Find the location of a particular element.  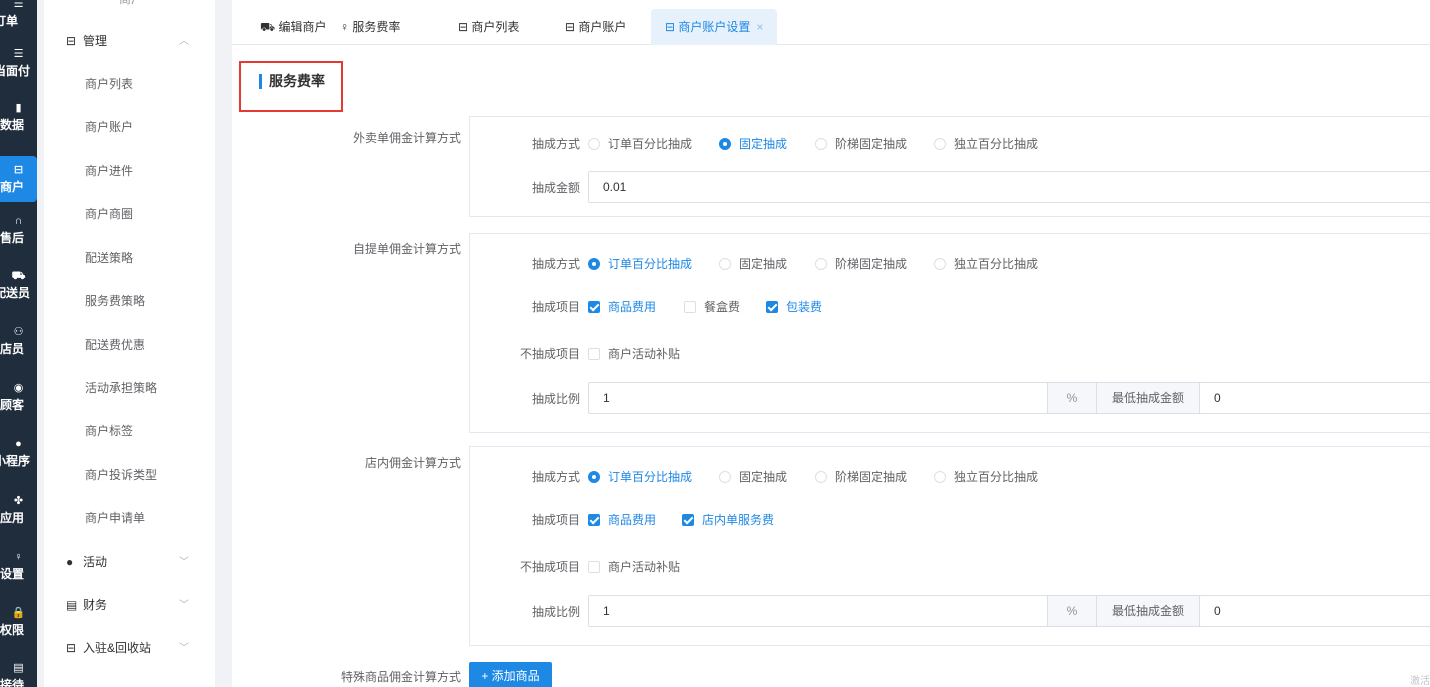

pickup-radio-tiered-fixed: 阶梯固定抽成 is located at coordinates (861, 263).